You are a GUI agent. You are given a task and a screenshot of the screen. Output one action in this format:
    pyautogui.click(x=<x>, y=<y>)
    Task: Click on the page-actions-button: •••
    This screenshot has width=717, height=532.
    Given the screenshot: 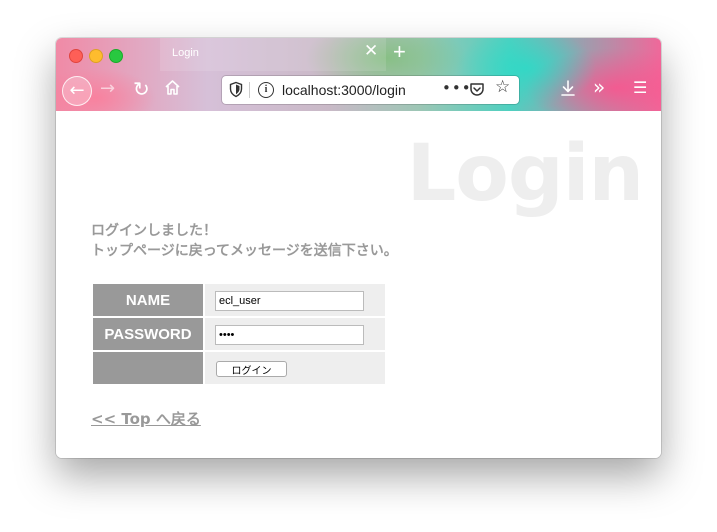 What is the action you would take?
    pyautogui.click(x=457, y=88)
    